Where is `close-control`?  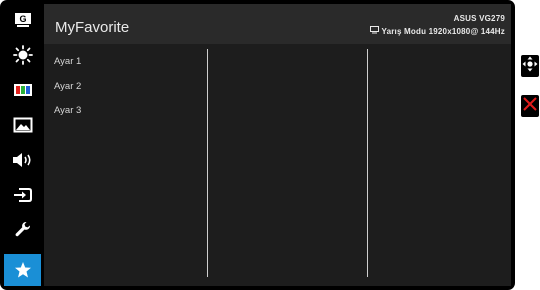
close-control is located at coordinates (530, 106).